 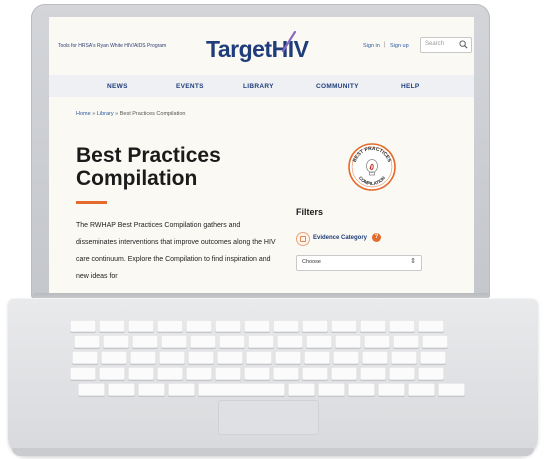 What do you see at coordinates (303, 239) in the screenshot?
I see `evidence-category-icon` at bounding box center [303, 239].